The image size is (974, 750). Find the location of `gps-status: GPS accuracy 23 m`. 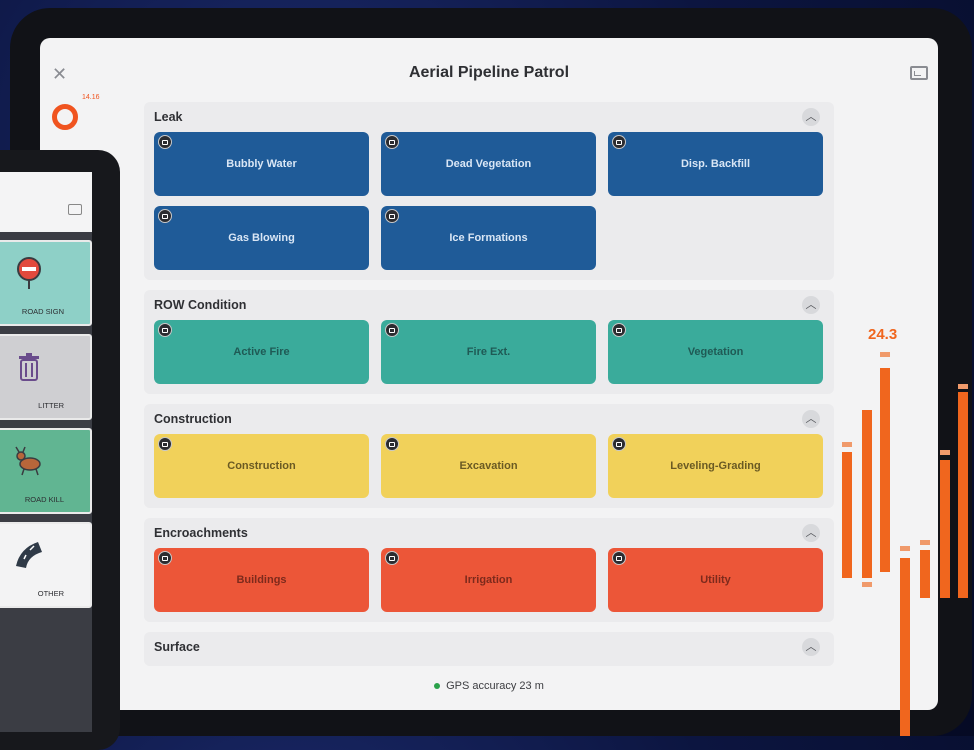

gps-status: GPS accuracy 23 m is located at coordinates (489, 686).